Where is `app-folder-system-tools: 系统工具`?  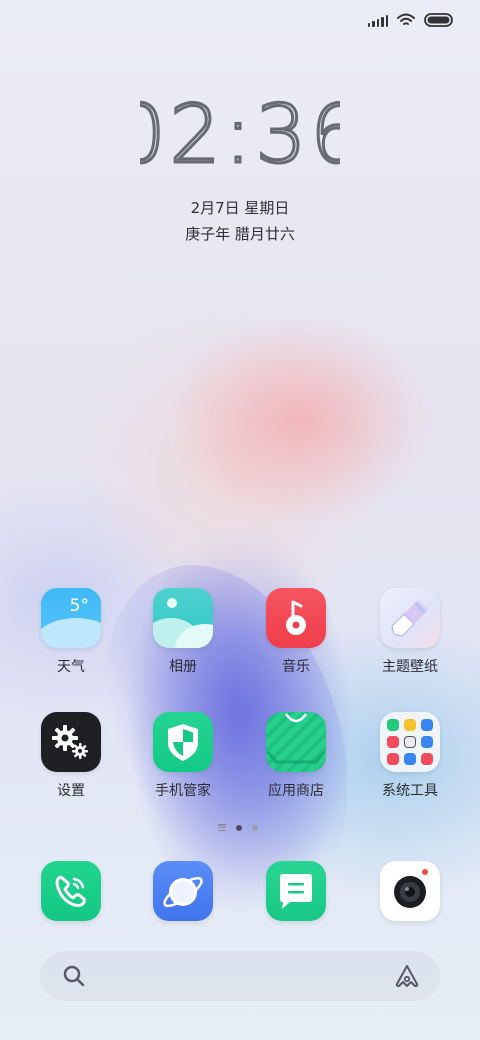 app-folder-system-tools: 系统工具 is located at coordinates (410, 756).